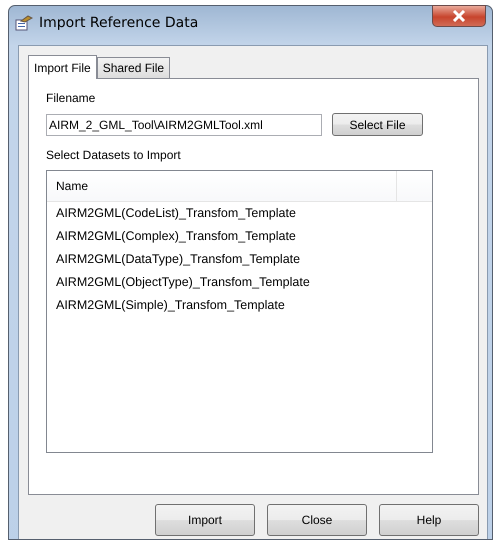 The width and height of the screenshot is (493, 544). I want to click on dialog-button: Import, so click(205, 520).